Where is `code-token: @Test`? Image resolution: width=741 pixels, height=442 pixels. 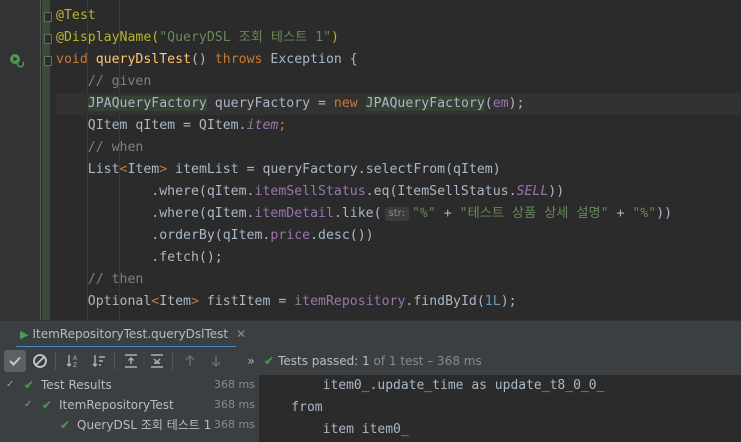 code-token: @Test is located at coordinates (76, 15).